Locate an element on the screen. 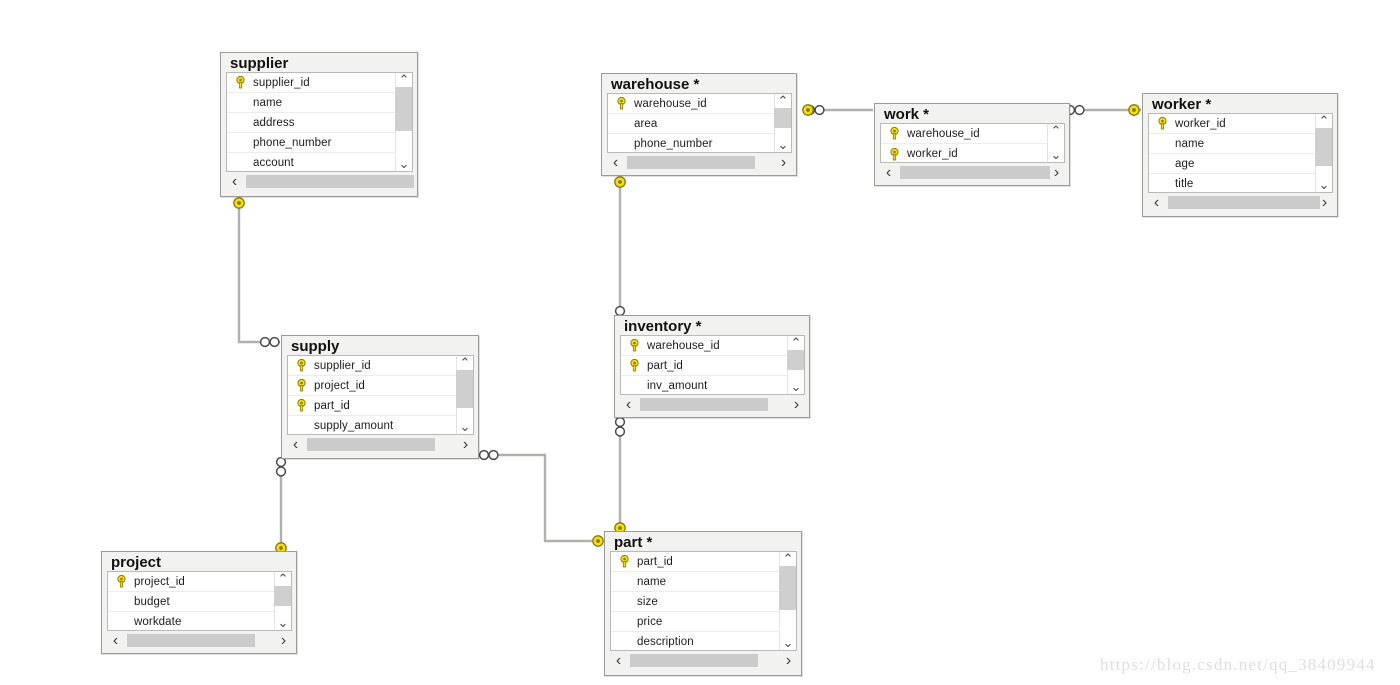 This screenshot has height=685, width=1400. vertical-scrollbar-inventory: ⌃ ⌄ is located at coordinates (795, 365).